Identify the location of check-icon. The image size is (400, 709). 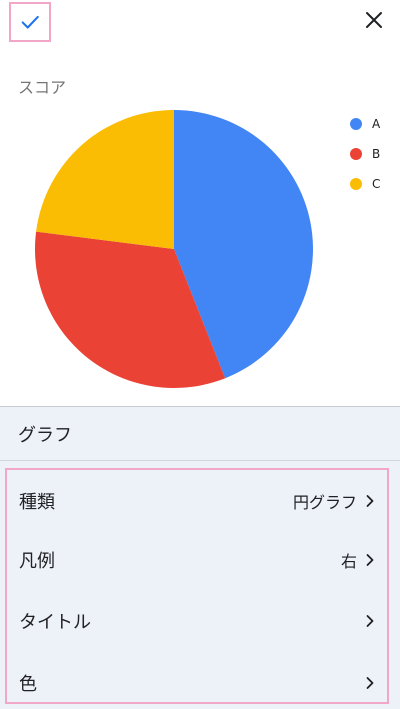
(30, 22).